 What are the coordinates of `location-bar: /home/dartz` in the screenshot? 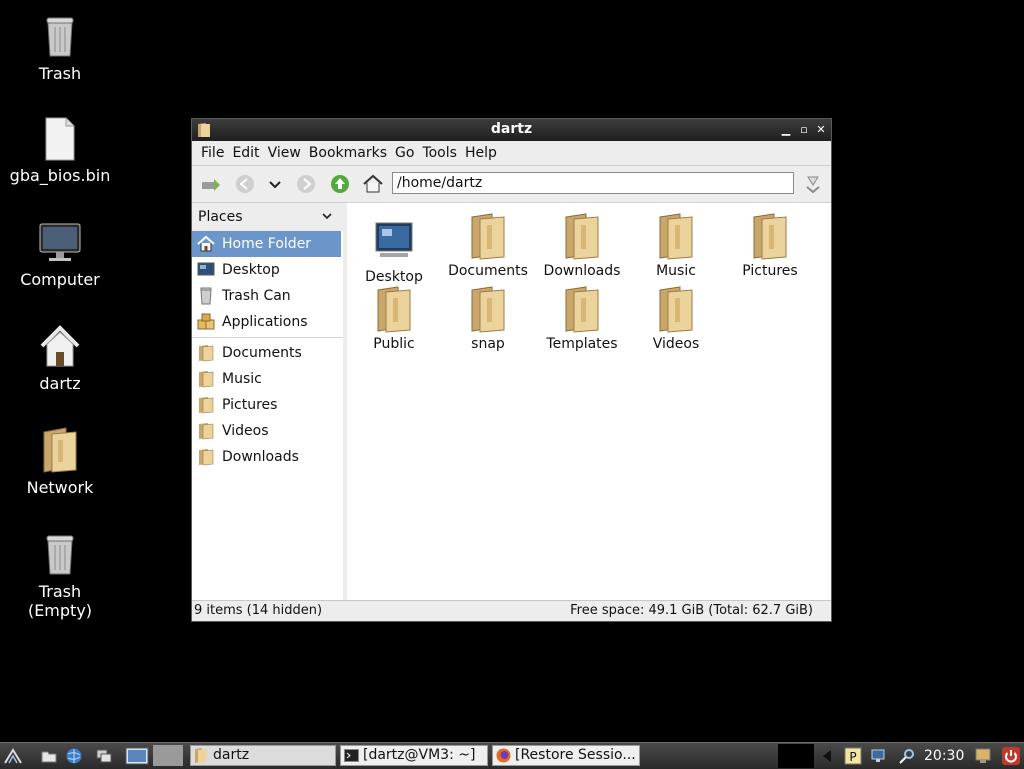 It's located at (593, 183).